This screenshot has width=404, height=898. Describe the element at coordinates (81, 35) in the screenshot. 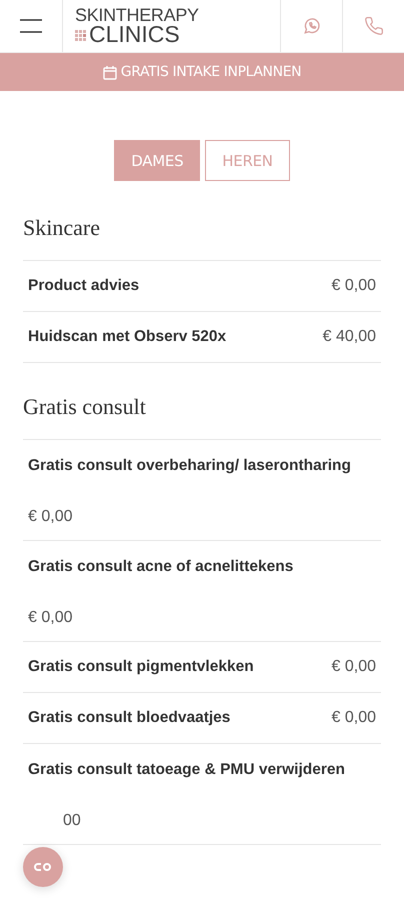

I see `logo-dots-icon` at that location.